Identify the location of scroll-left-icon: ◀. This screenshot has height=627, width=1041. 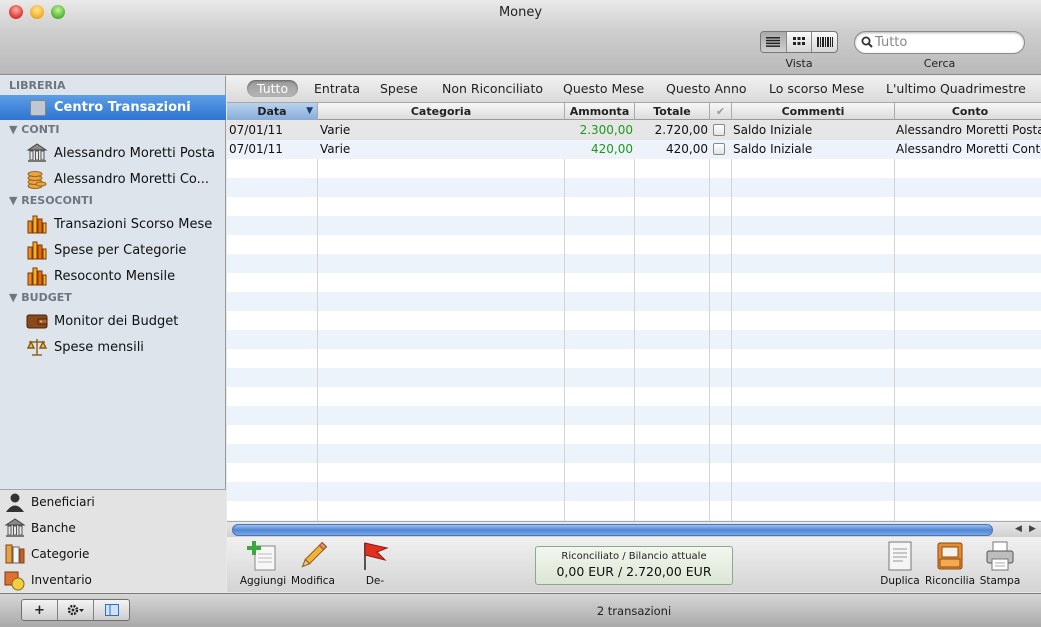
(1018, 529).